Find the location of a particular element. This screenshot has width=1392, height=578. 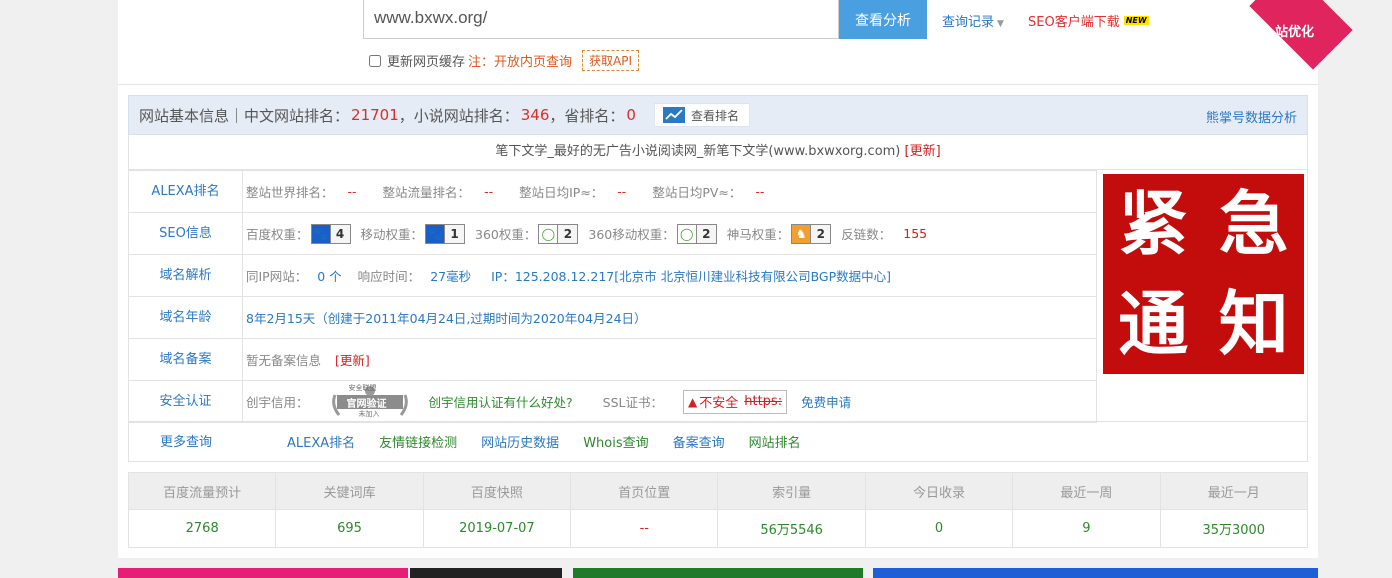

daily-ip-label: 整站日均IP≈： is located at coordinates (561, 192).